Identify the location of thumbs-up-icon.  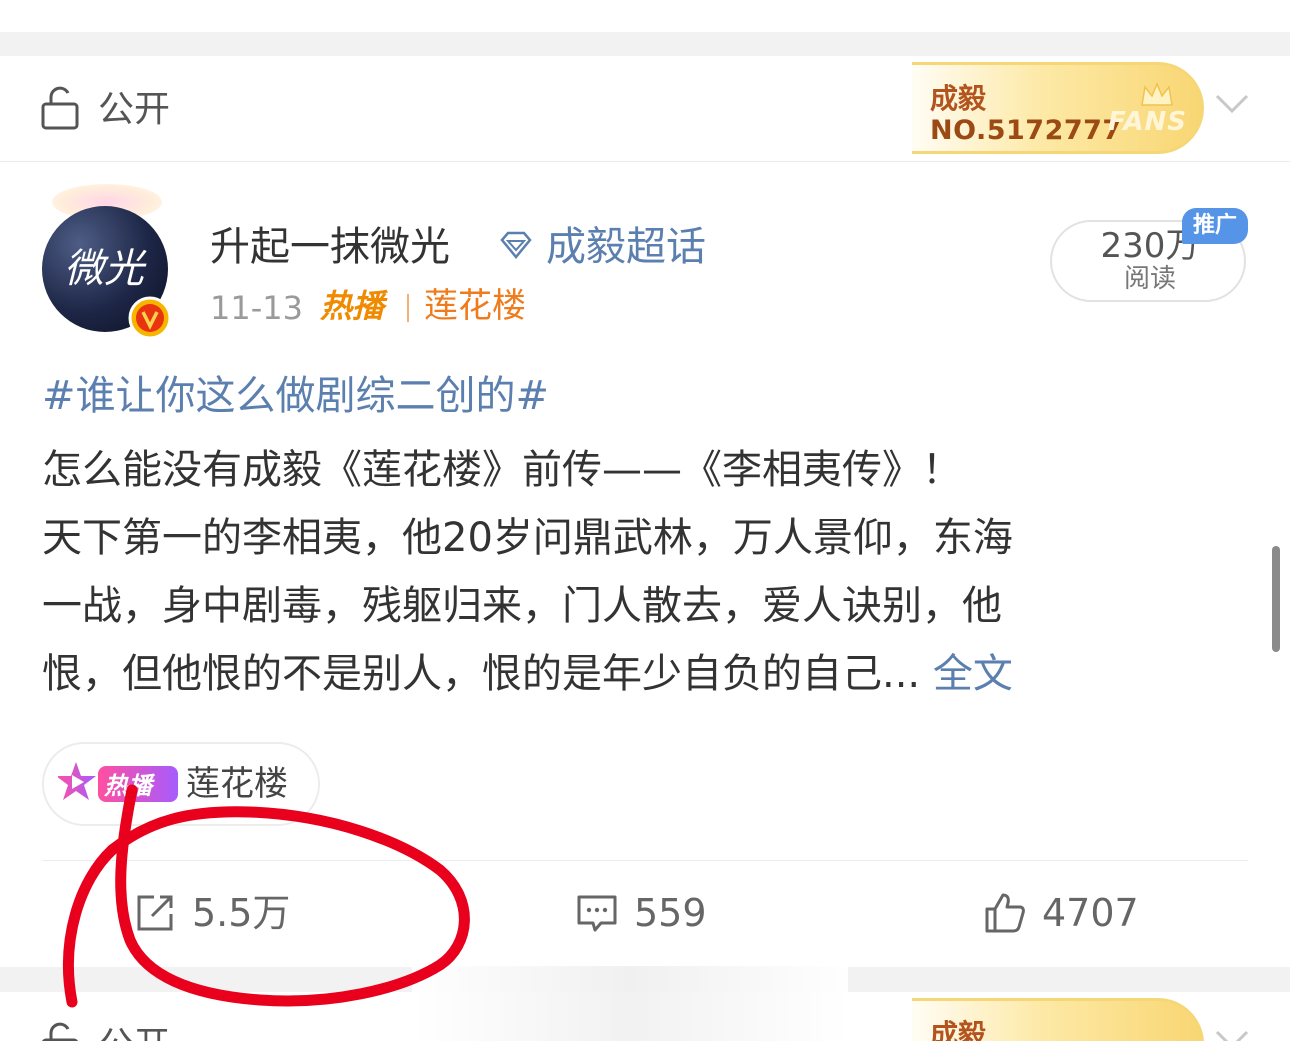
(1005, 913).